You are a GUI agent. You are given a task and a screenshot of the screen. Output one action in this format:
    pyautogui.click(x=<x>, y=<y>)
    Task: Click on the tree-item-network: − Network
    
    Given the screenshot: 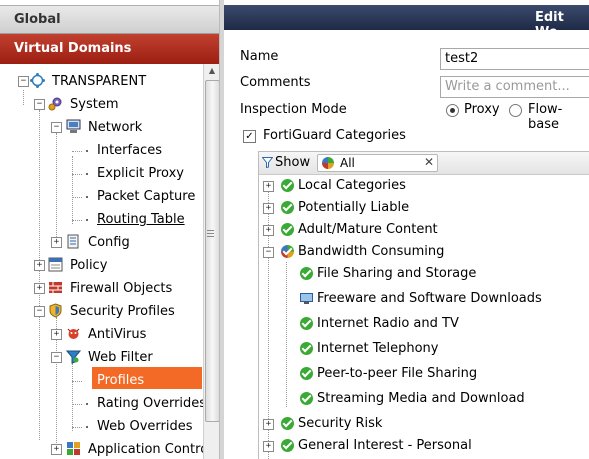 What is the action you would take?
    pyautogui.click(x=122, y=128)
    